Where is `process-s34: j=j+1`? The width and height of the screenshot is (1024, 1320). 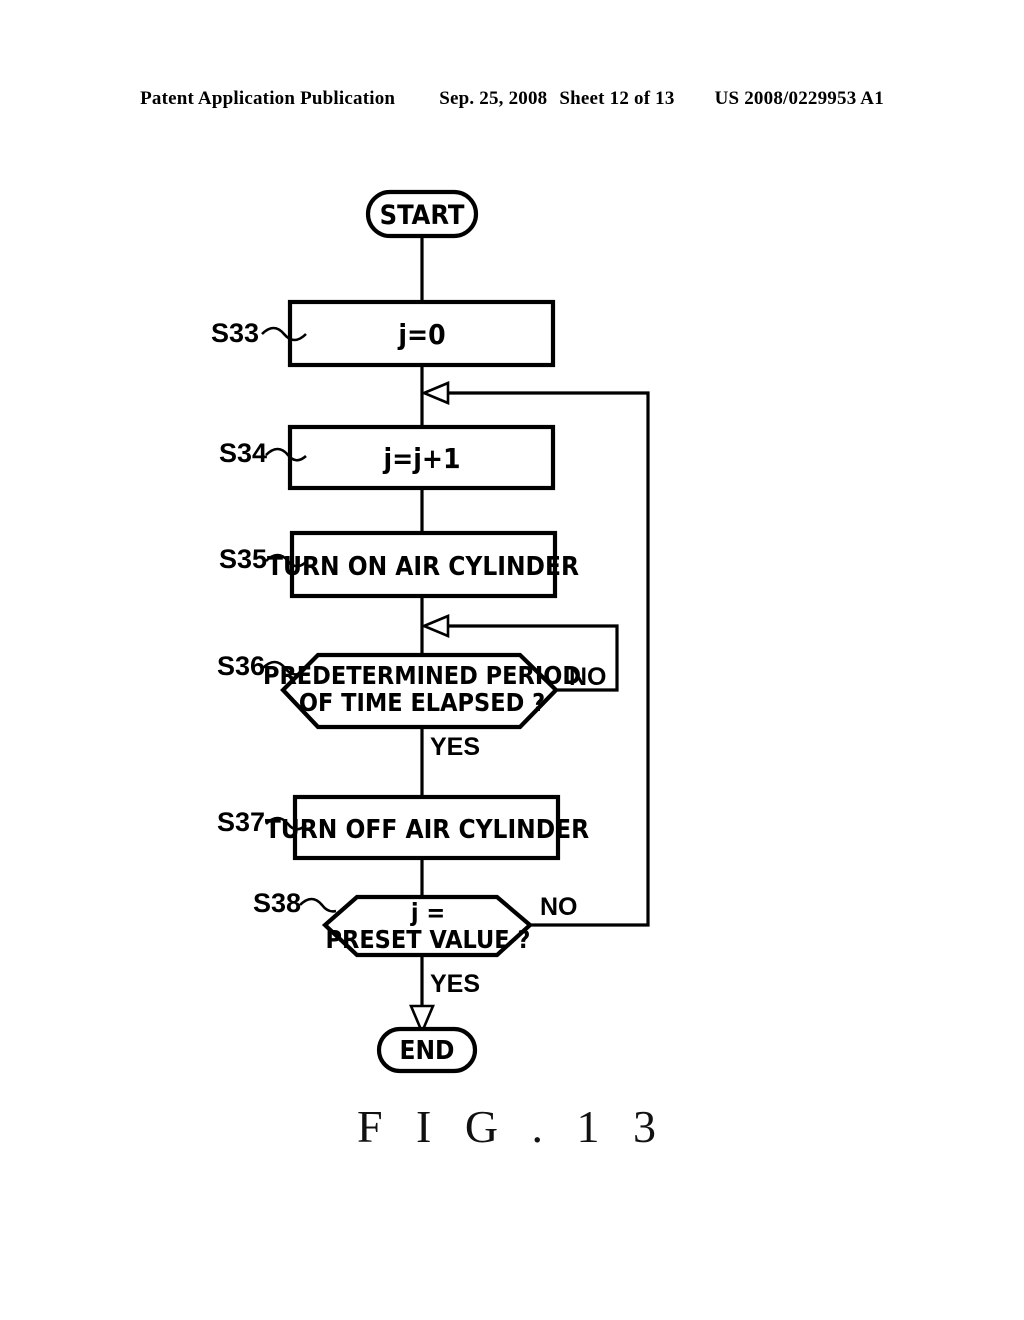 process-s34: j=j+1 is located at coordinates (421, 457).